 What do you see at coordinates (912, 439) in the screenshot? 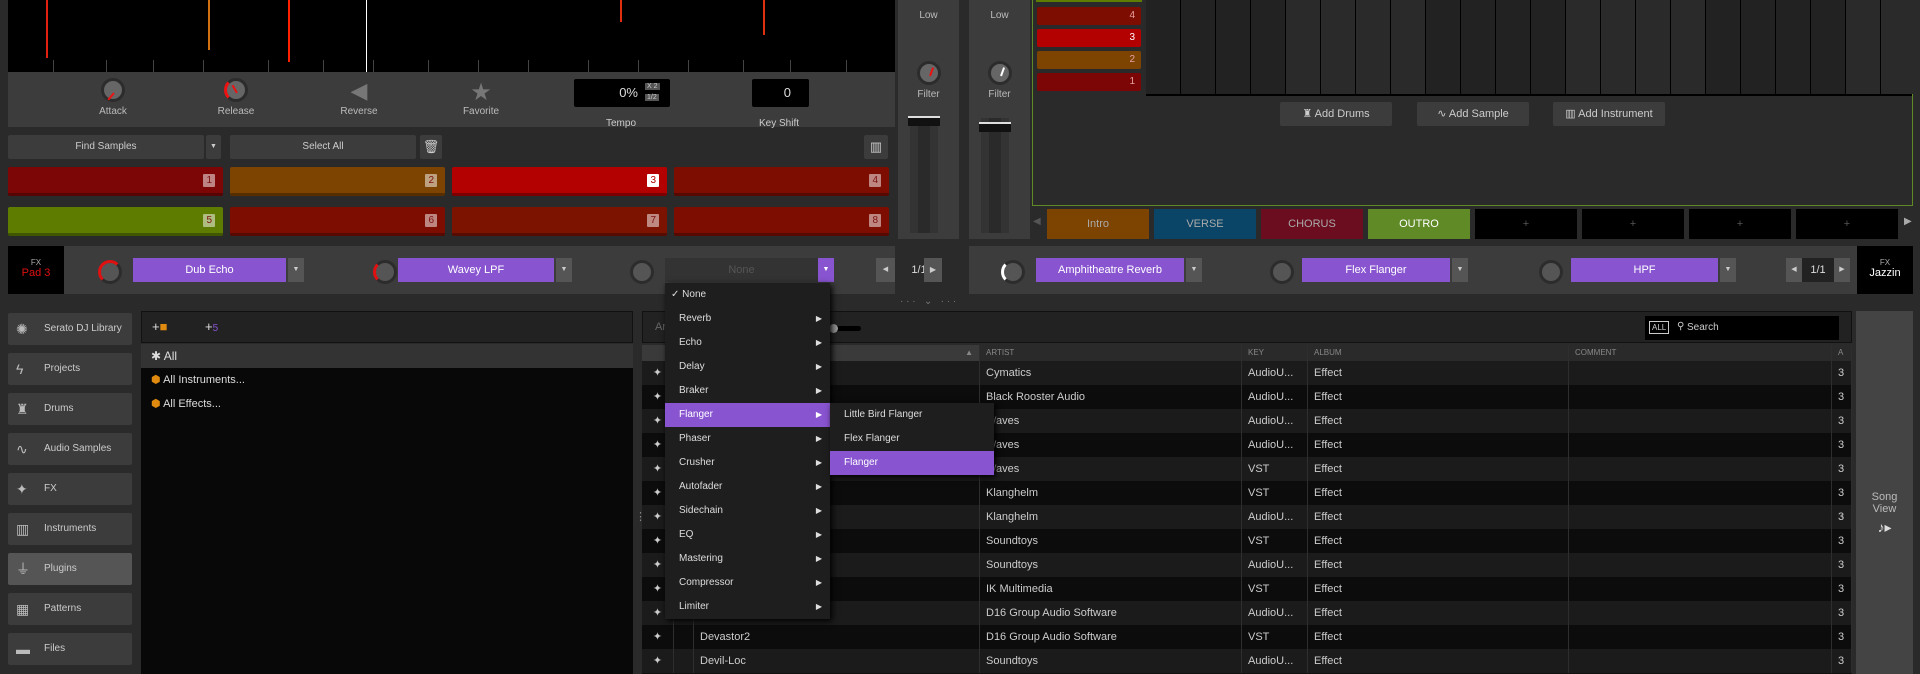
I see `submenu-item-flex-flanger: Flex Flanger` at bounding box center [912, 439].